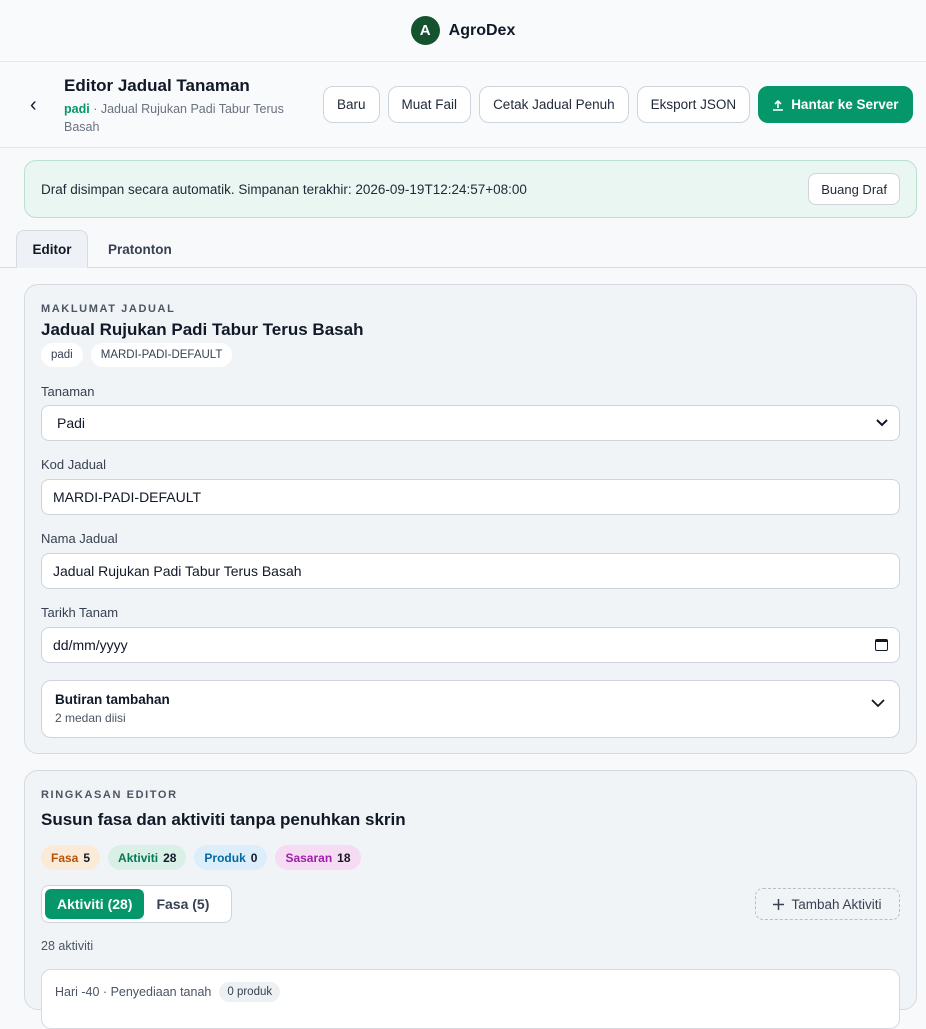  What do you see at coordinates (470, 571) in the screenshot?
I see `name-input: Jadual Rujukan Padi Tabur Terus Basah` at bounding box center [470, 571].